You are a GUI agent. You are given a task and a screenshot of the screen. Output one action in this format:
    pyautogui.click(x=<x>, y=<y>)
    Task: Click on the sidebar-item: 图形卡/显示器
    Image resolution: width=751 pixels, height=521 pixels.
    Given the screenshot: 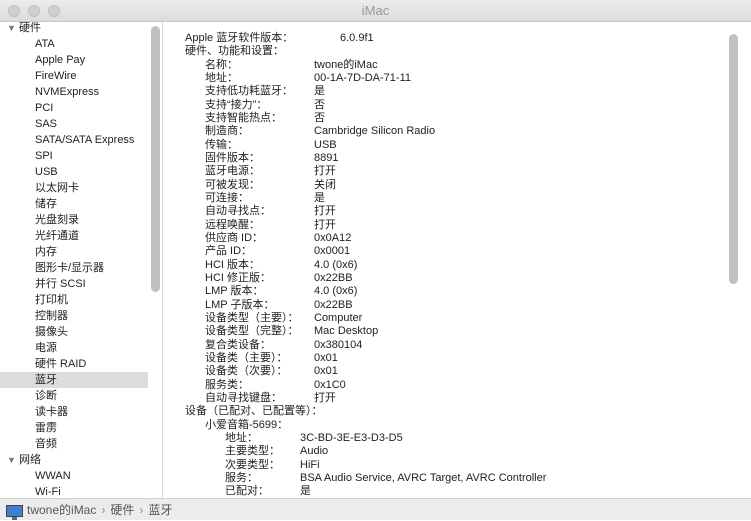 What is the action you would take?
    pyautogui.click(x=74, y=268)
    